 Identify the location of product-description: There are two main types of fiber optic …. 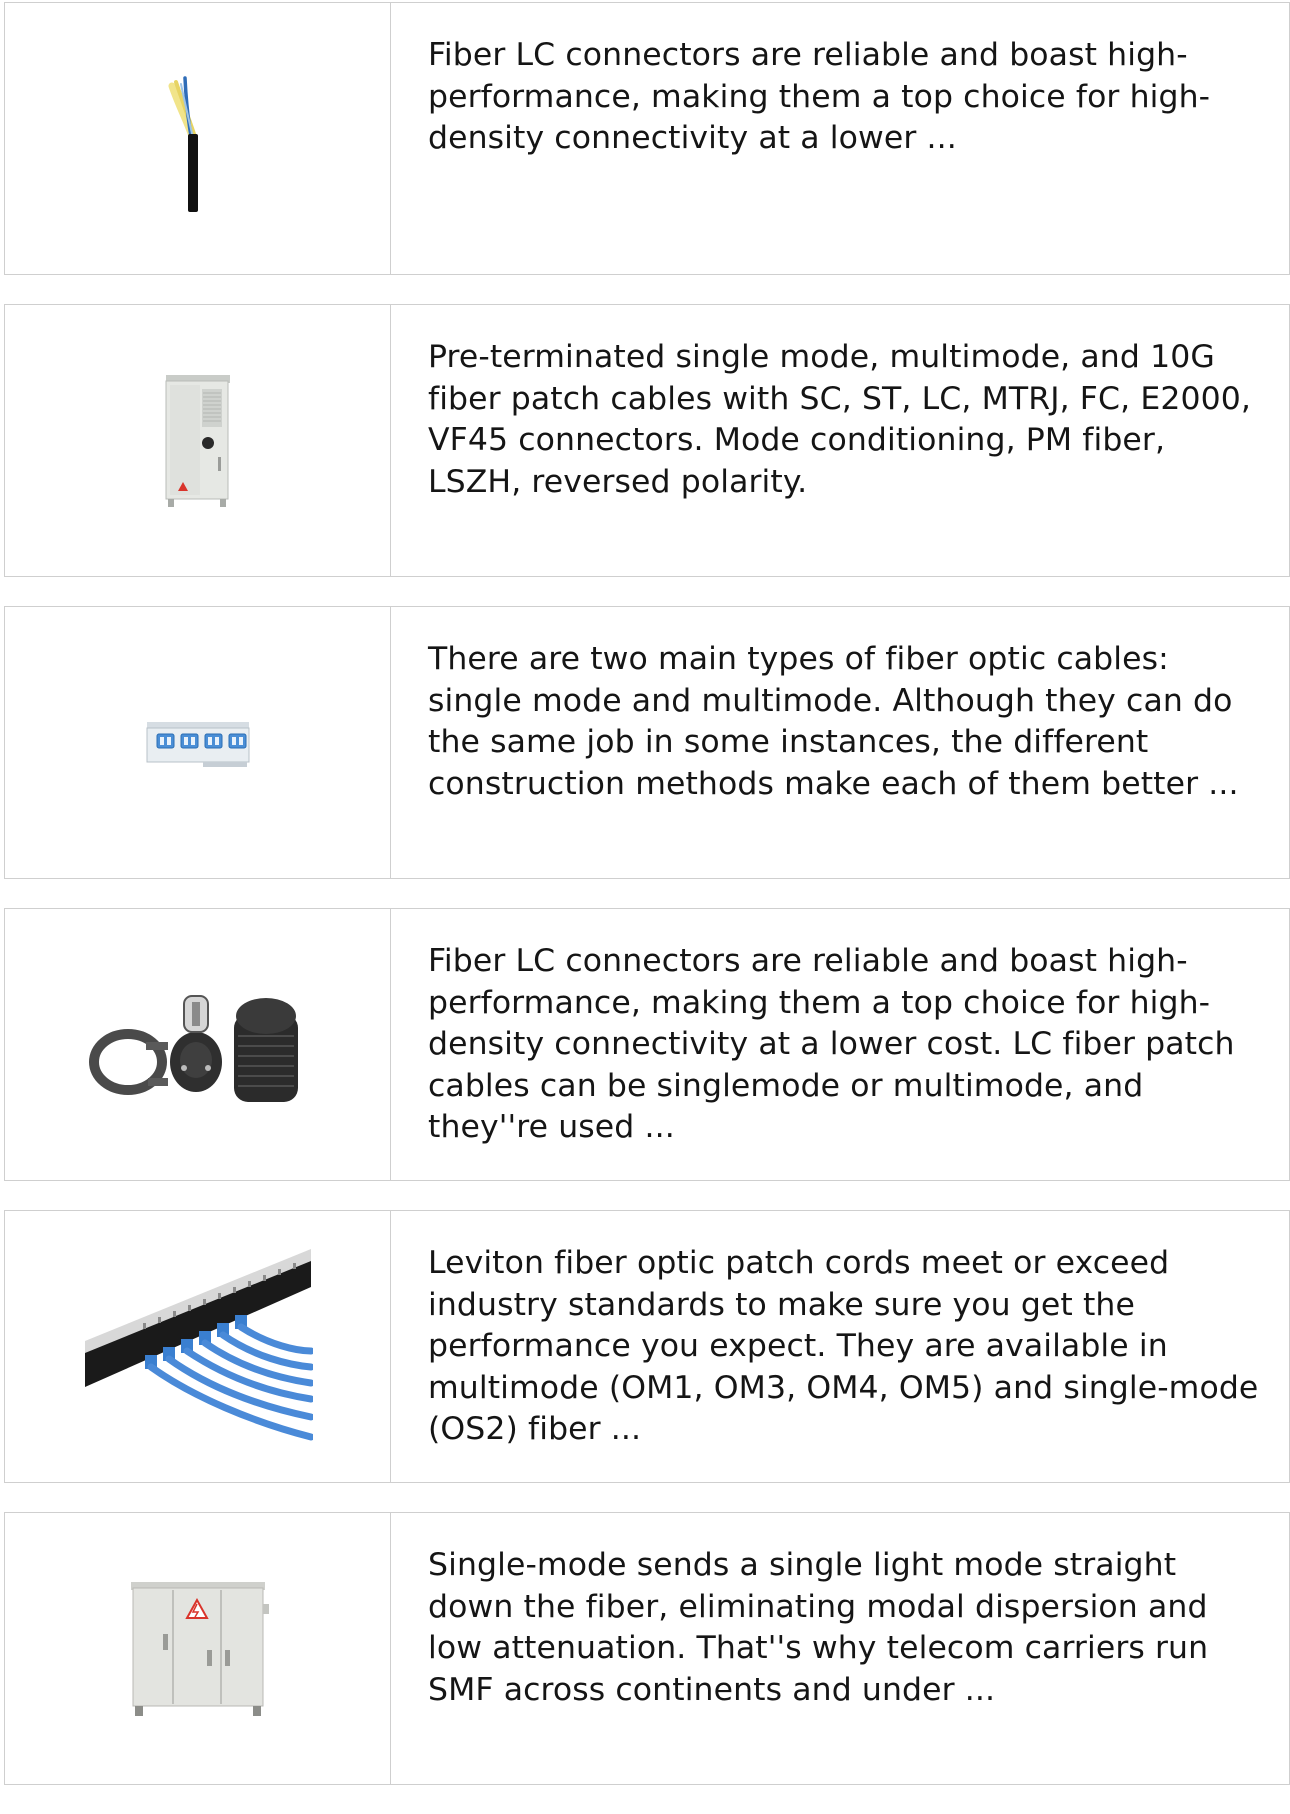
(833, 721).